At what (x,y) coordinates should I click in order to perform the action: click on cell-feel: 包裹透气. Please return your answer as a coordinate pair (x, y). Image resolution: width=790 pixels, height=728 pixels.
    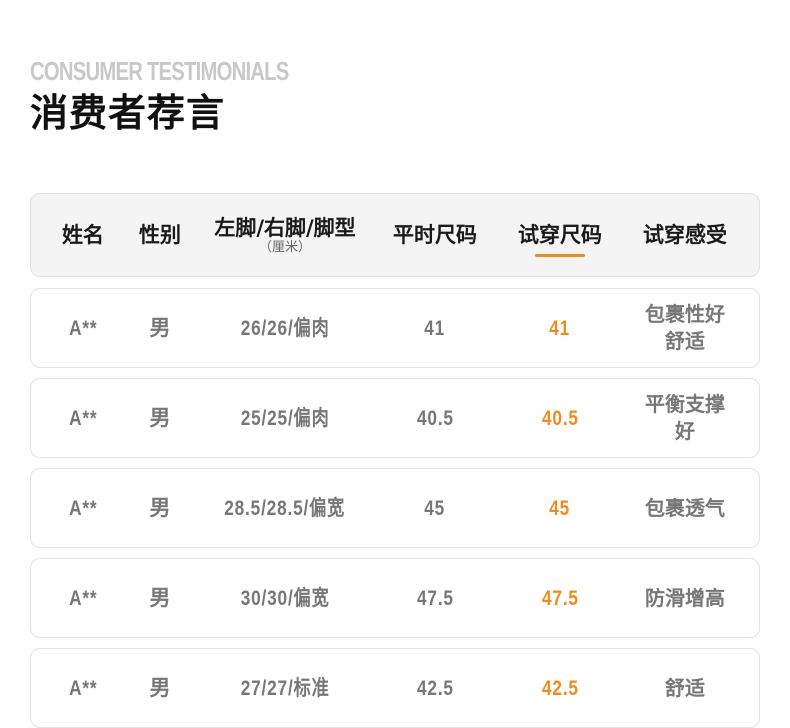
    Looking at the image, I should click on (685, 507).